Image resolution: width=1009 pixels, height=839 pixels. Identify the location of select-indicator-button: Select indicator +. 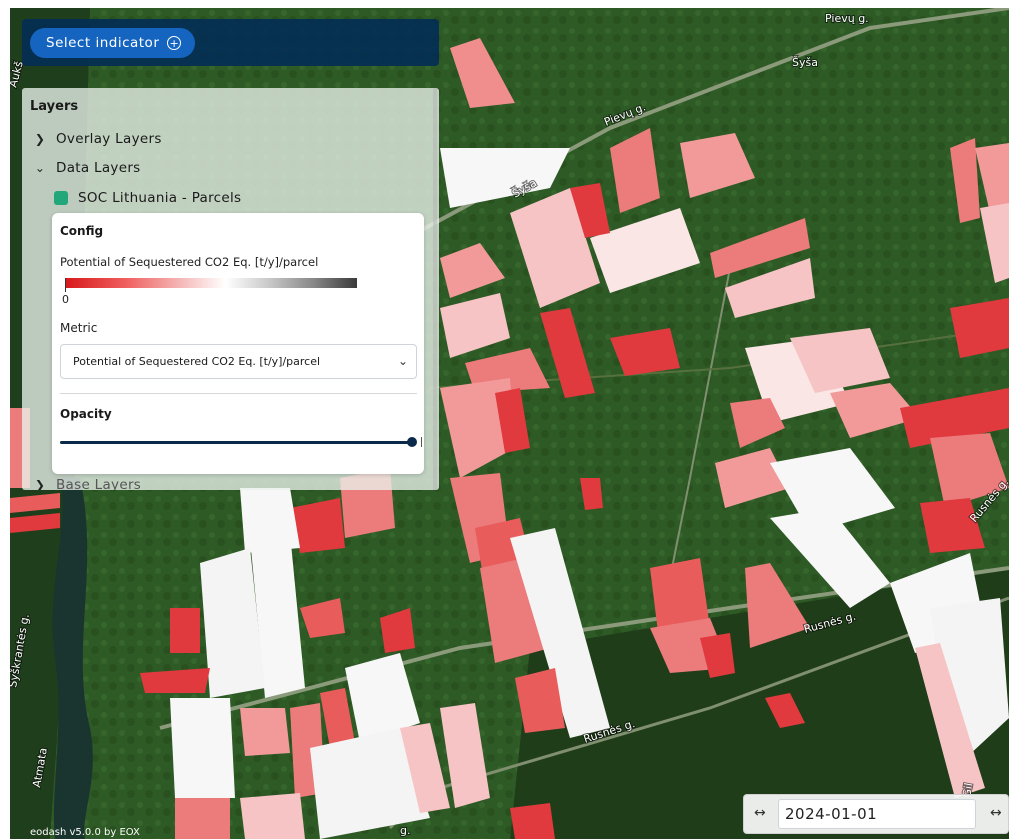
(113, 43).